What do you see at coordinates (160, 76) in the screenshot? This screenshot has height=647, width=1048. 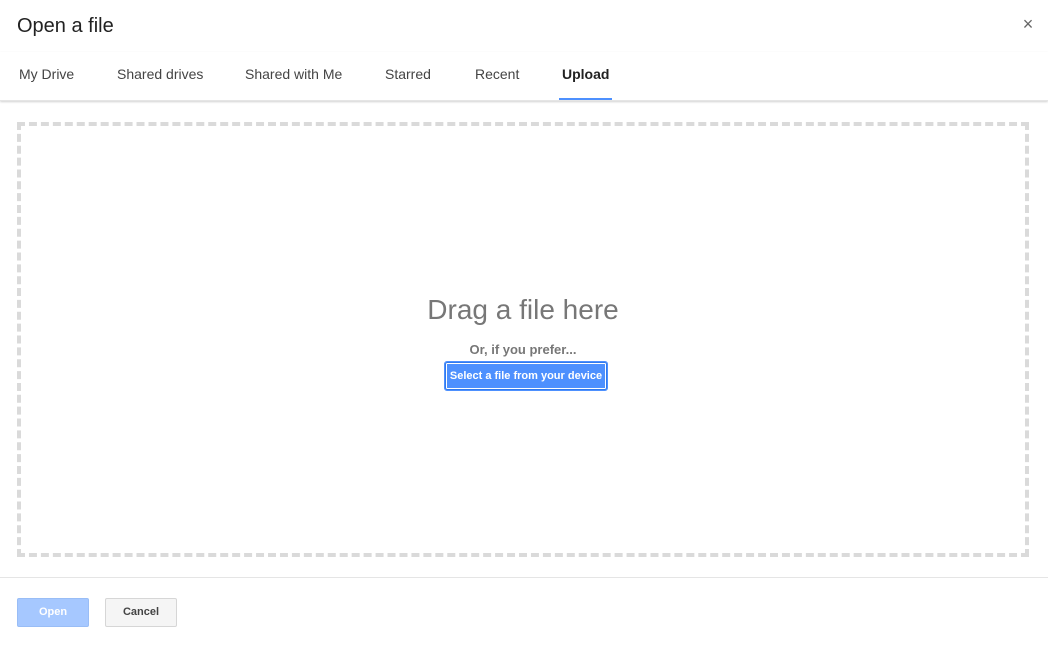 I see `tab-shared-drives: Shared drives` at bounding box center [160, 76].